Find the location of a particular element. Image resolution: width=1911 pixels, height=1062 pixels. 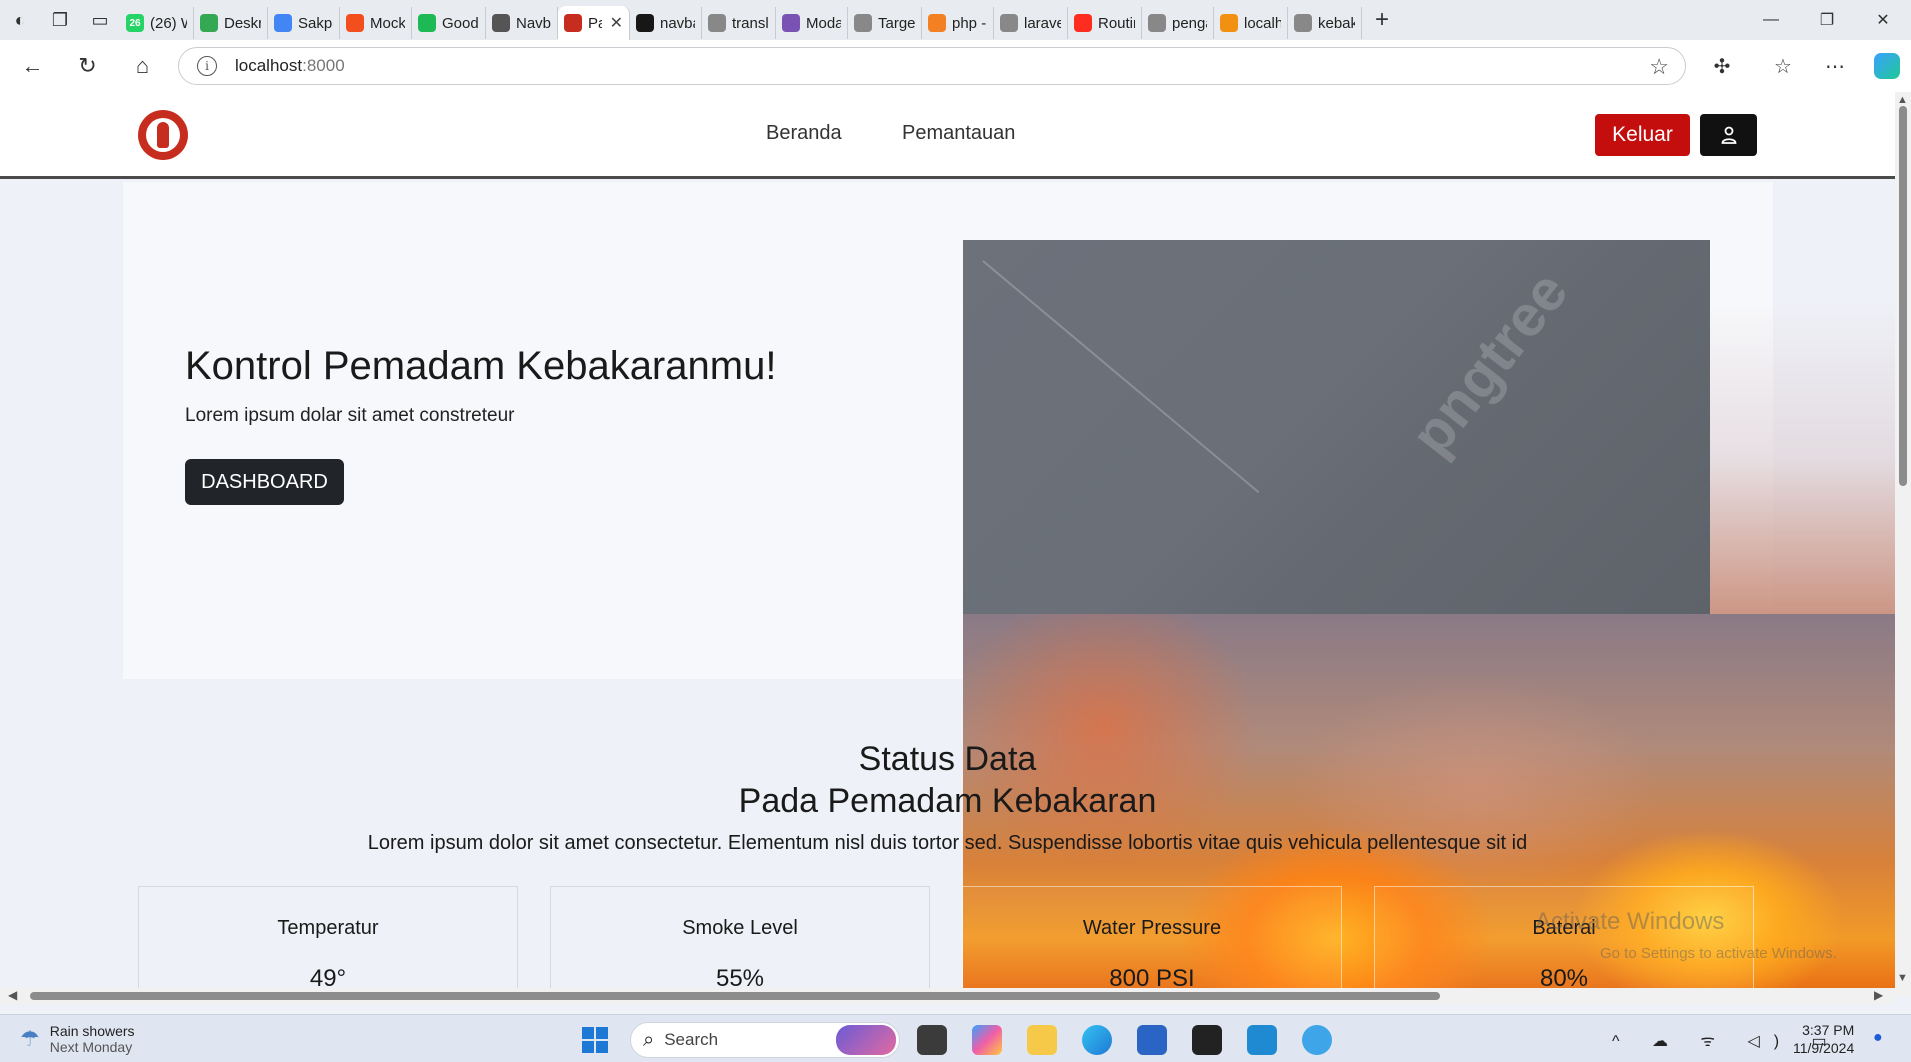

nav-link-pemantauan: Pemantauan is located at coordinates (958, 133).